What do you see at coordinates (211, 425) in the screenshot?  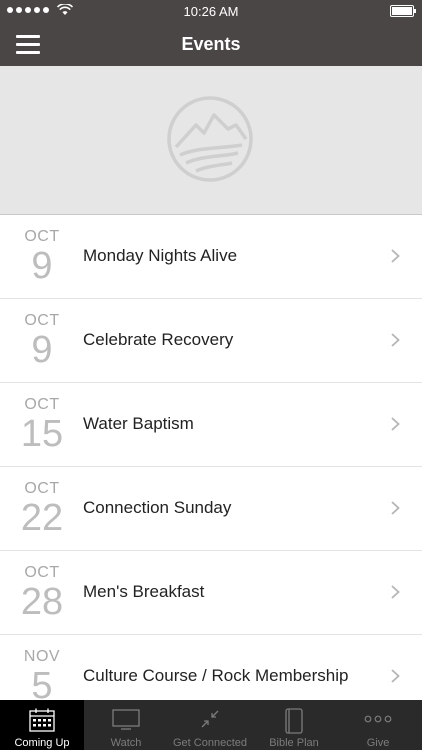 I see `event-row: OCT 15 Water Baptism` at bounding box center [211, 425].